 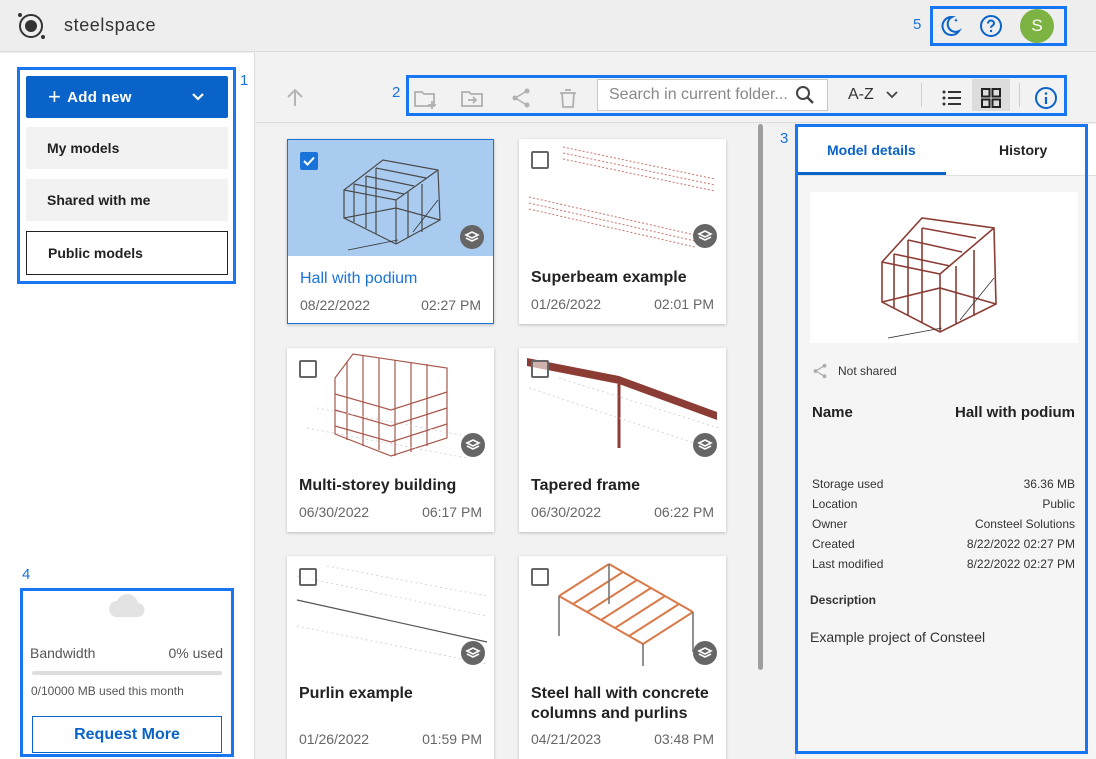 What do you see at coordinates (861, 95) in the screenshot?
I see `sort-dropdown: A-Z` at bounding box center [861, 95].